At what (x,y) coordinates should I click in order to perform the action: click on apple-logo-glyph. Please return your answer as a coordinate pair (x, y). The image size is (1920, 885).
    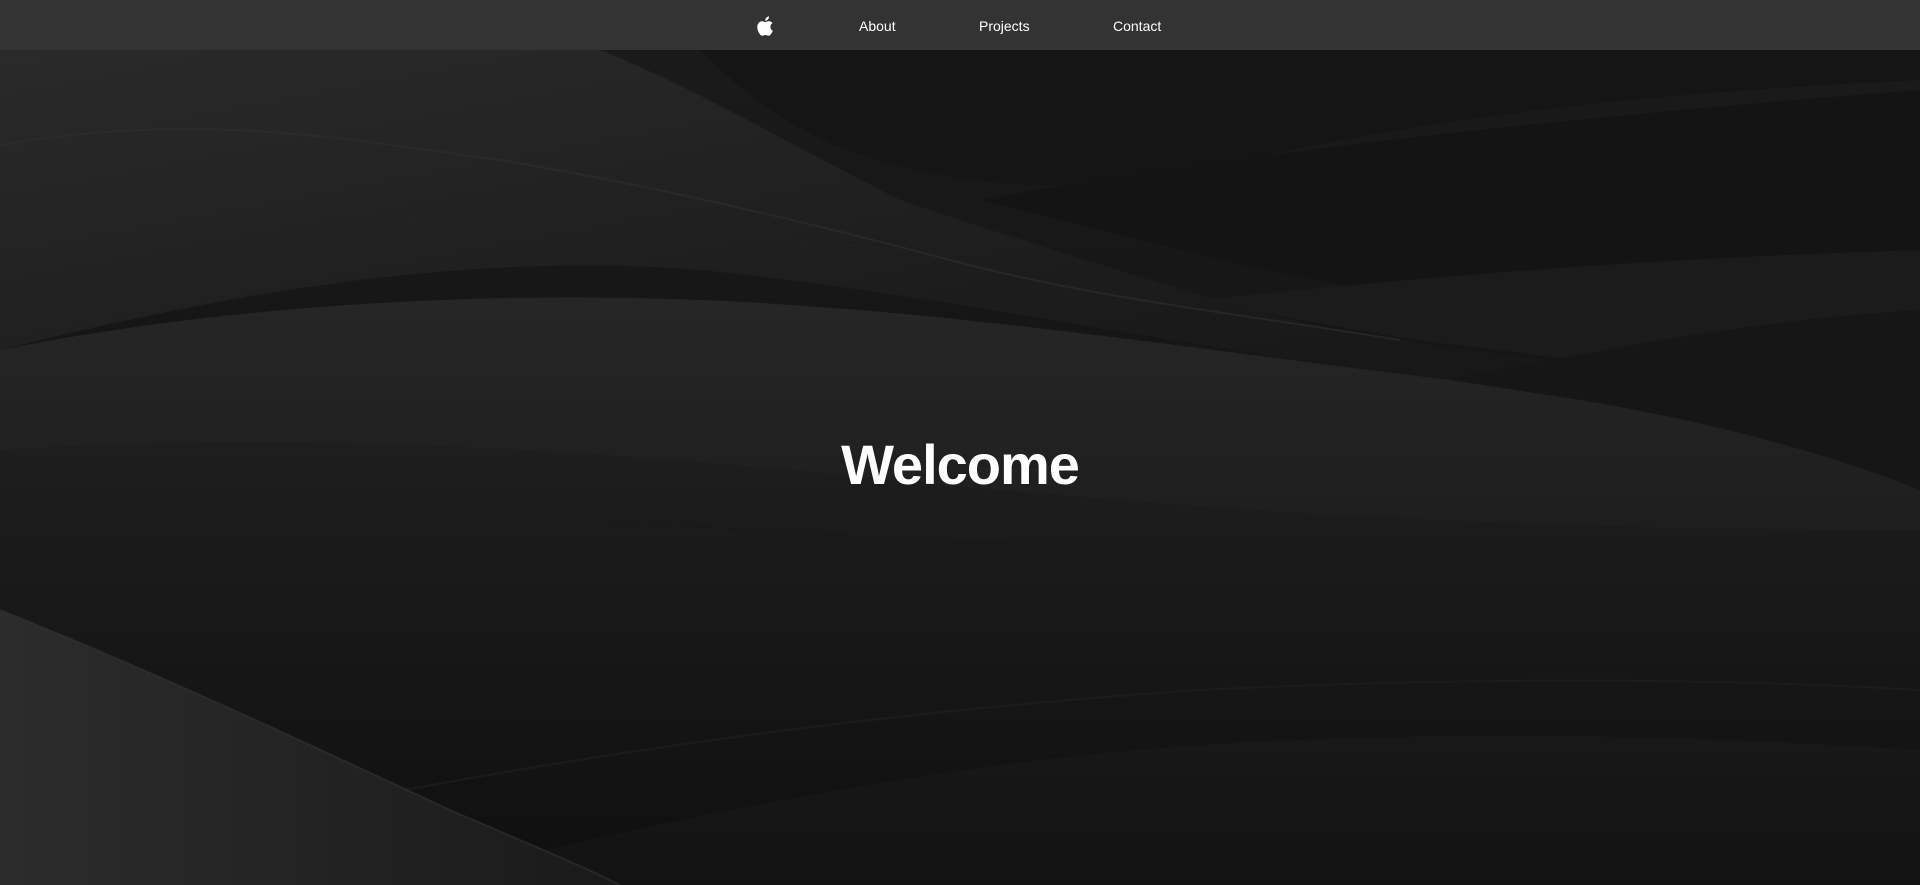
    Looking at the image, I should click on (765, 26).